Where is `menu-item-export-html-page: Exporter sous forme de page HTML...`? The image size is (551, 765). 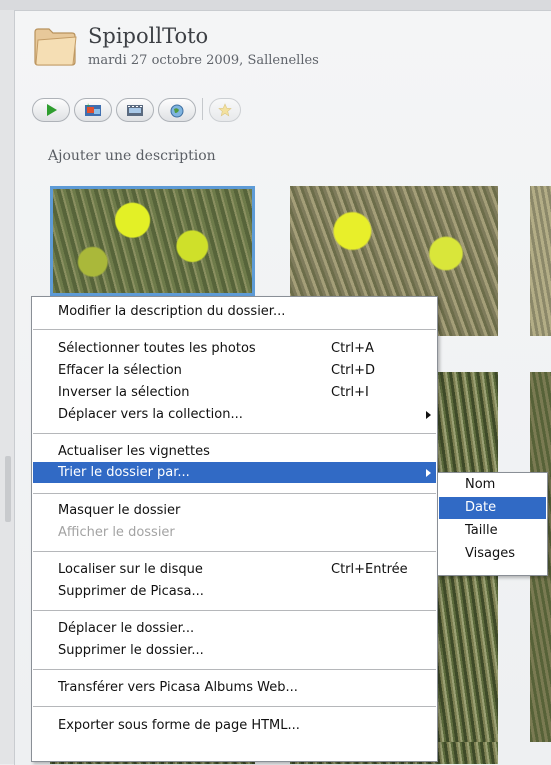
menu-item-export-html-page: Exporter sous forme de page HTML... is located at coordinates (234, 725).